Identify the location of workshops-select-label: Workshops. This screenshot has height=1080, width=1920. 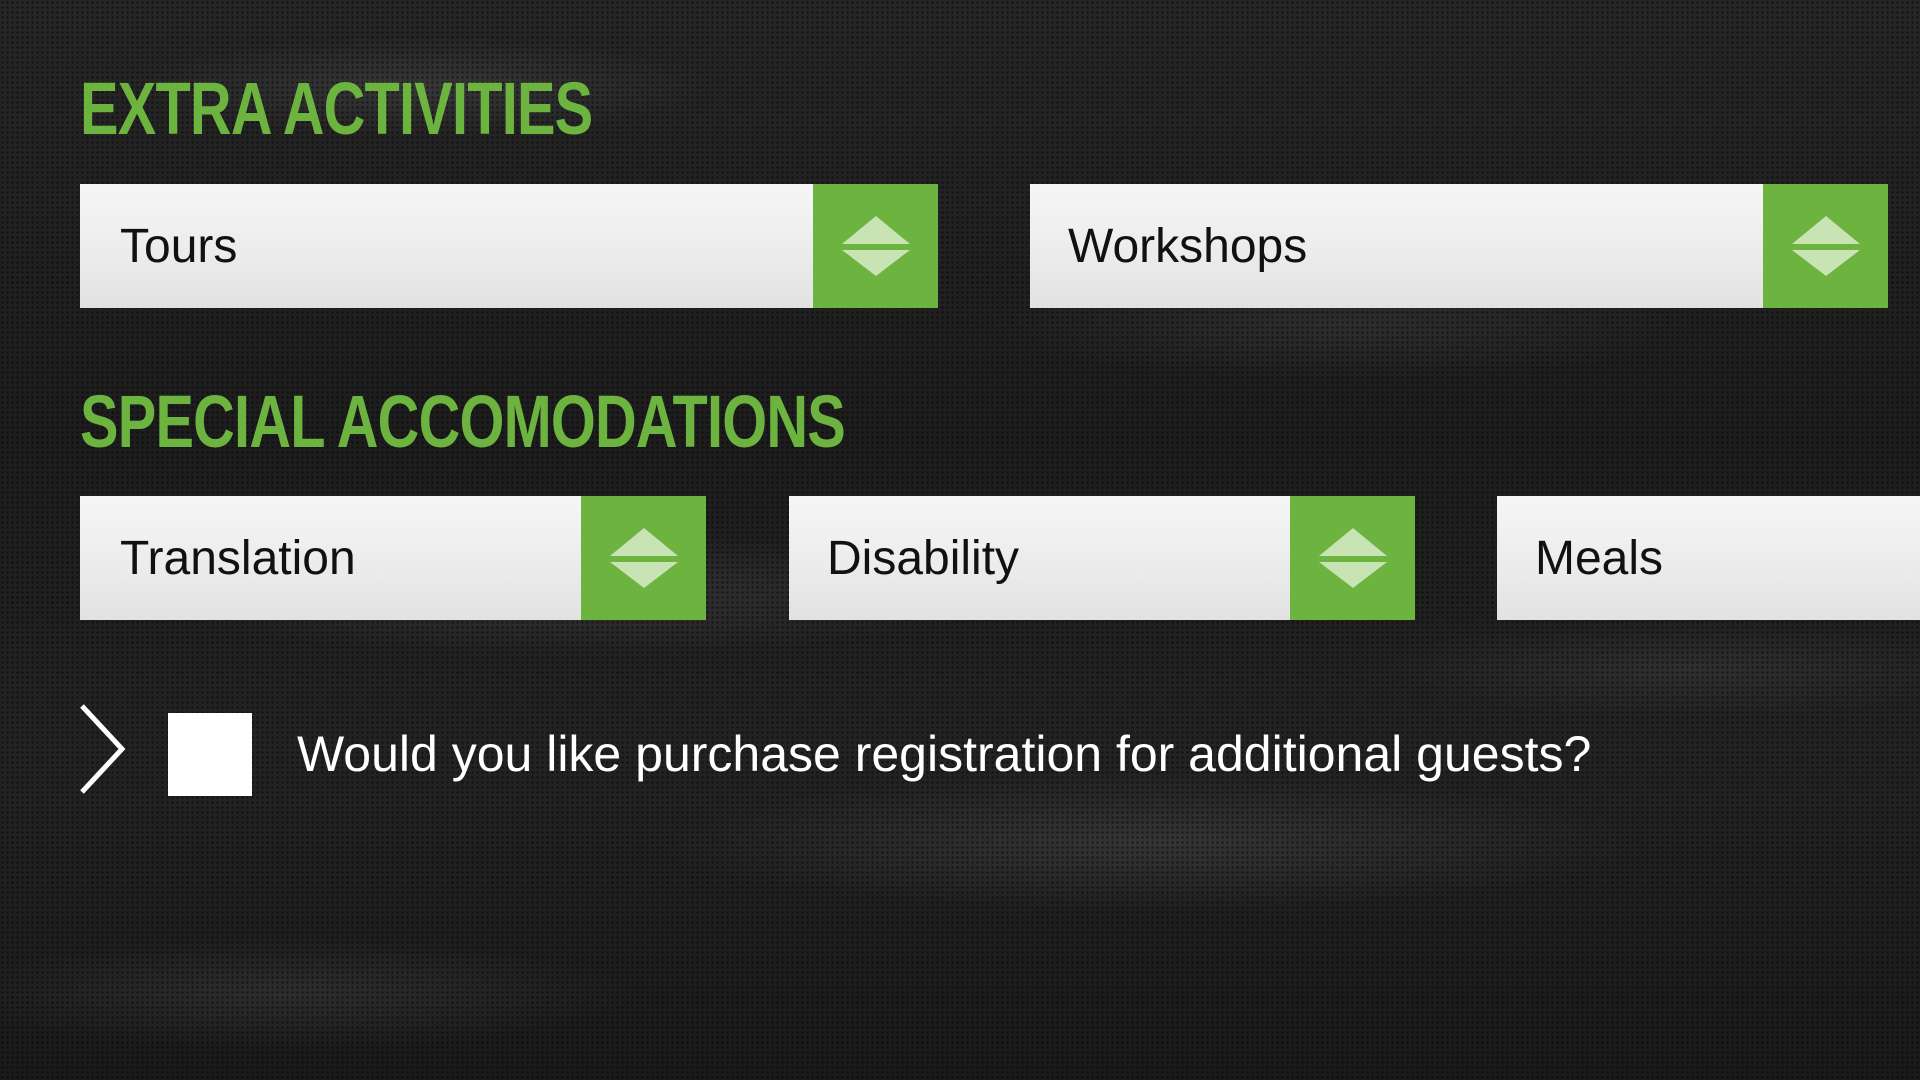
(1188, 246).